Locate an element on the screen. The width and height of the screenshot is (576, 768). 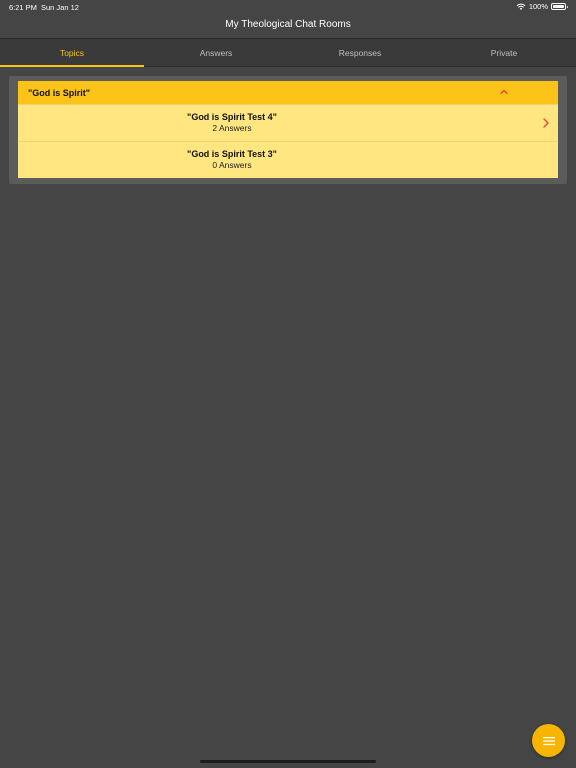
status-indicators: 100% is located at coordinates (542, 6).